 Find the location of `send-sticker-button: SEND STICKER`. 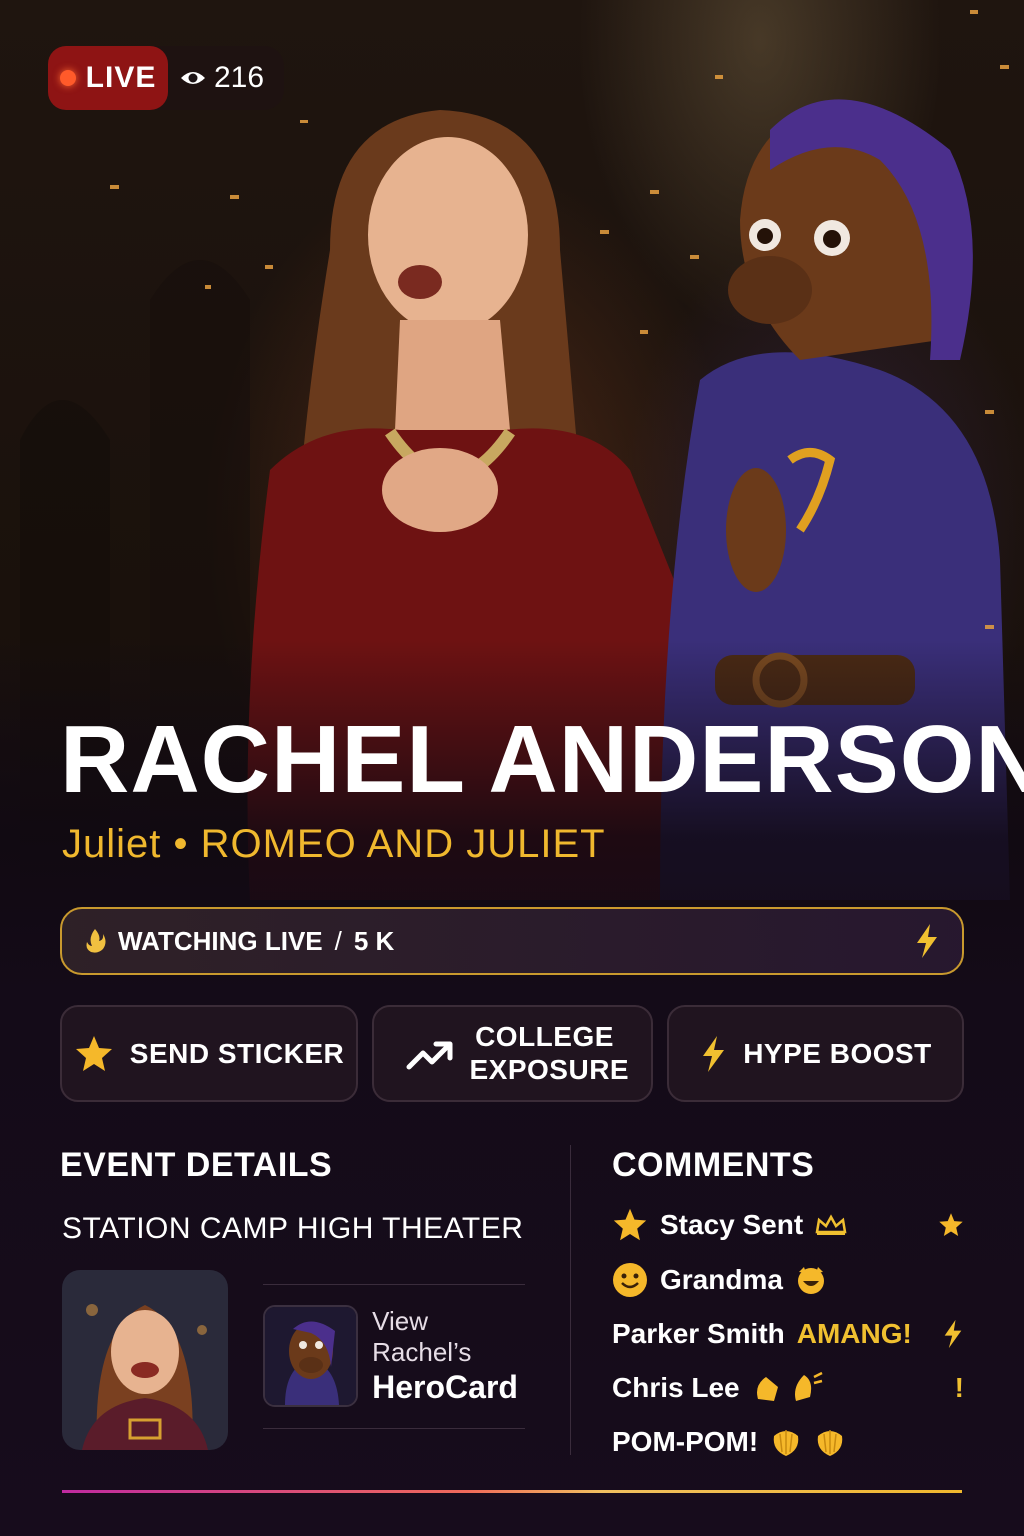

send-sticker-button: SEND STICKER is located at coordinates (209, 1053).